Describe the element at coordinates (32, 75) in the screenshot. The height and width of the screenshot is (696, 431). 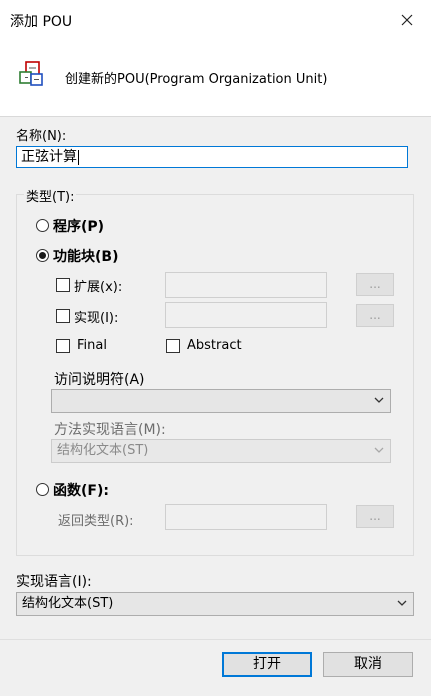
I see `pou-icon` at that location.